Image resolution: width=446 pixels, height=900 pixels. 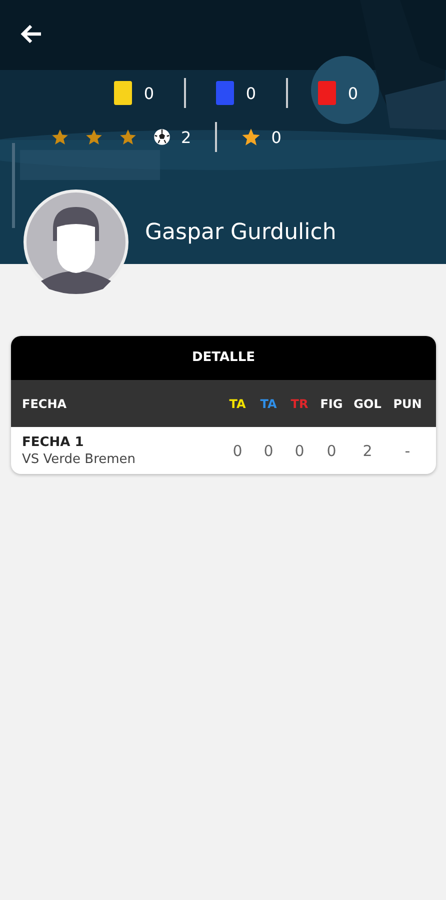 What do you see at coordinates (408, 451) in the screenshot?
I see `table-cell-text: -` at bounding box center [408, 451].